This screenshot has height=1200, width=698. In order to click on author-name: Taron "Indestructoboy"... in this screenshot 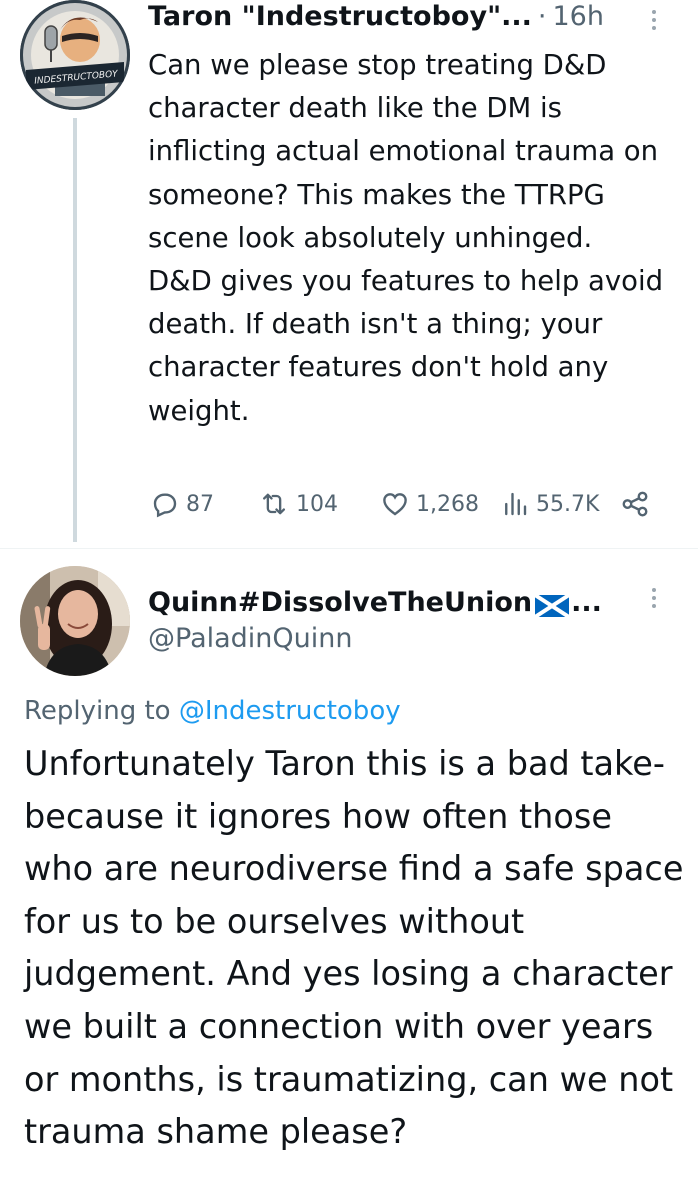, I will do `click(340, 17)`.